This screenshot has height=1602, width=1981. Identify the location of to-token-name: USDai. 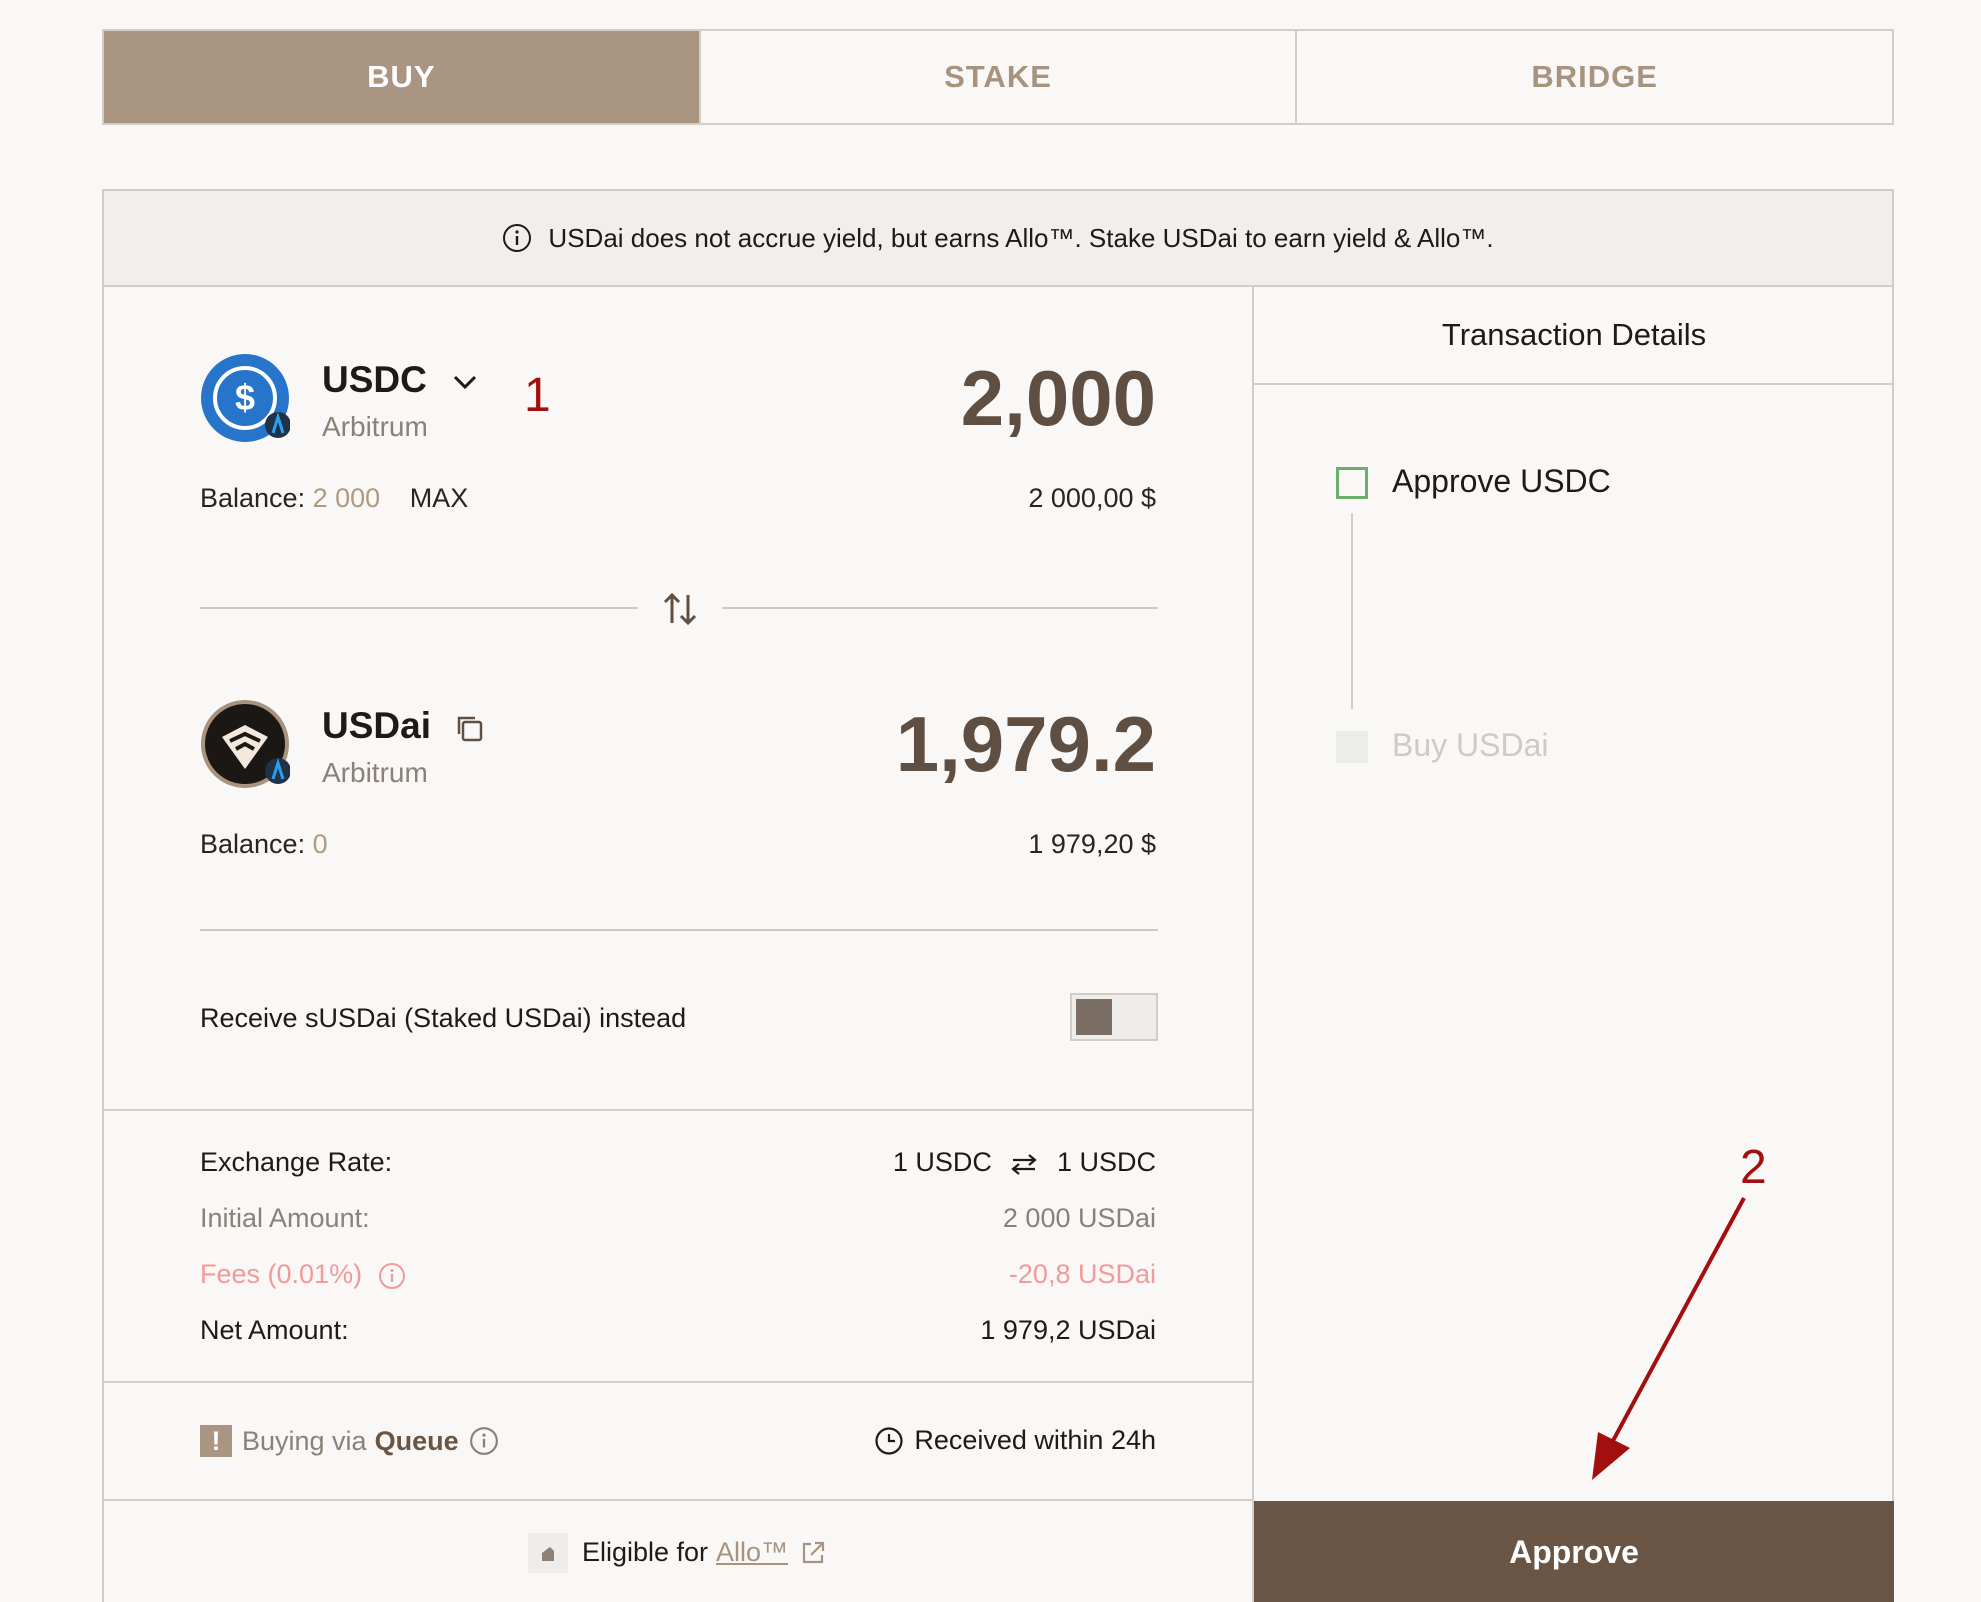
(376, 725).